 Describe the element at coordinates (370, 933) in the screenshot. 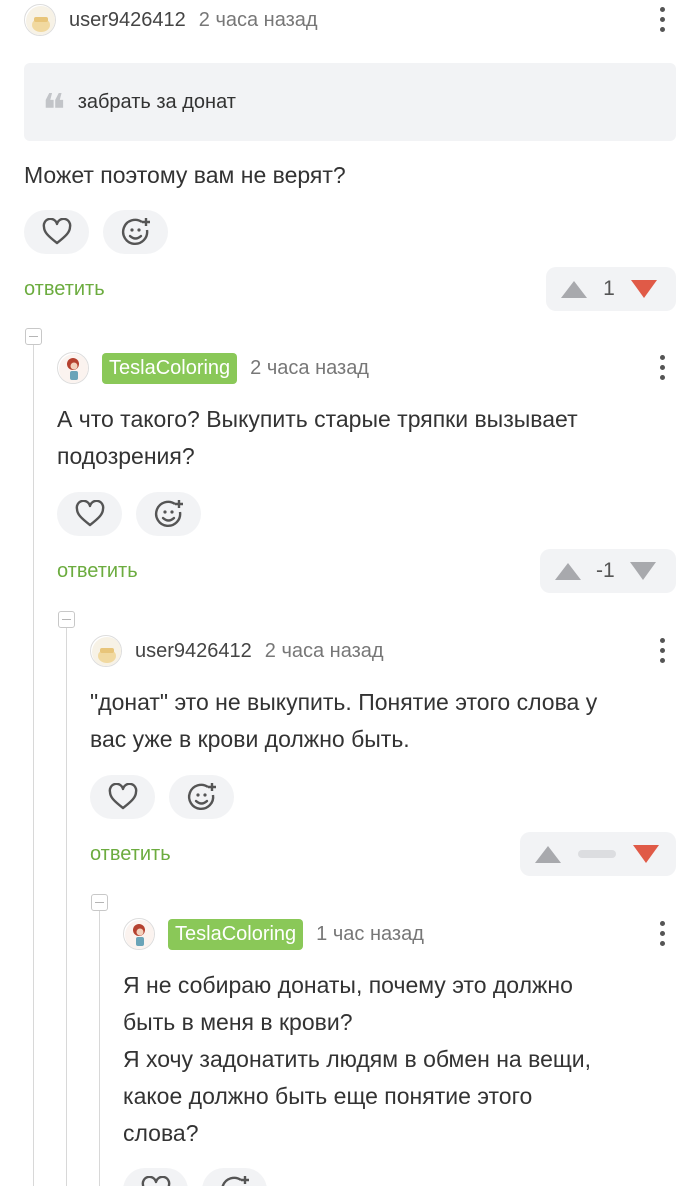

I see `timestamp: 1 час назад` at that location.